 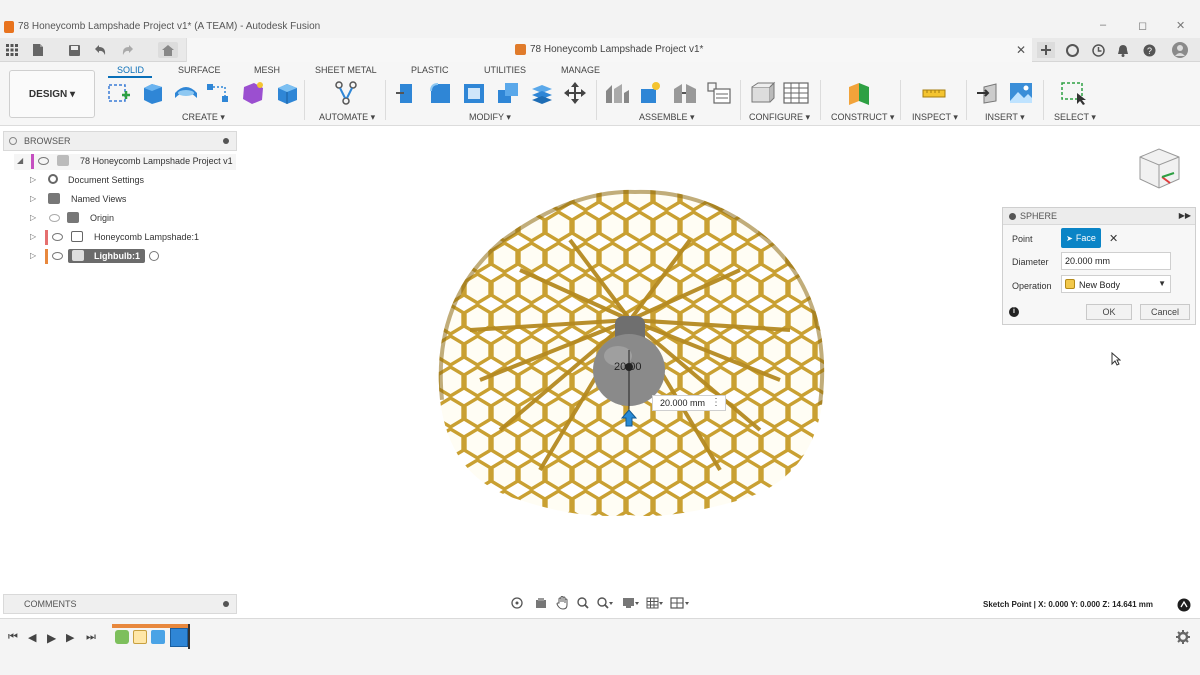 I want to click on tab-manage: MANAGE, so click(x=580, y=70).